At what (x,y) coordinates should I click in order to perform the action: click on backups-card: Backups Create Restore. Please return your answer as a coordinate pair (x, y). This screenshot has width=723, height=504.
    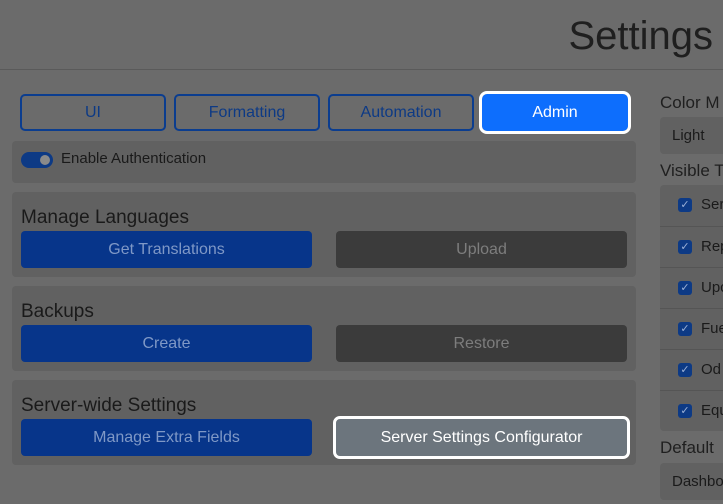
    Looking at the image, I should click on (324, 328).